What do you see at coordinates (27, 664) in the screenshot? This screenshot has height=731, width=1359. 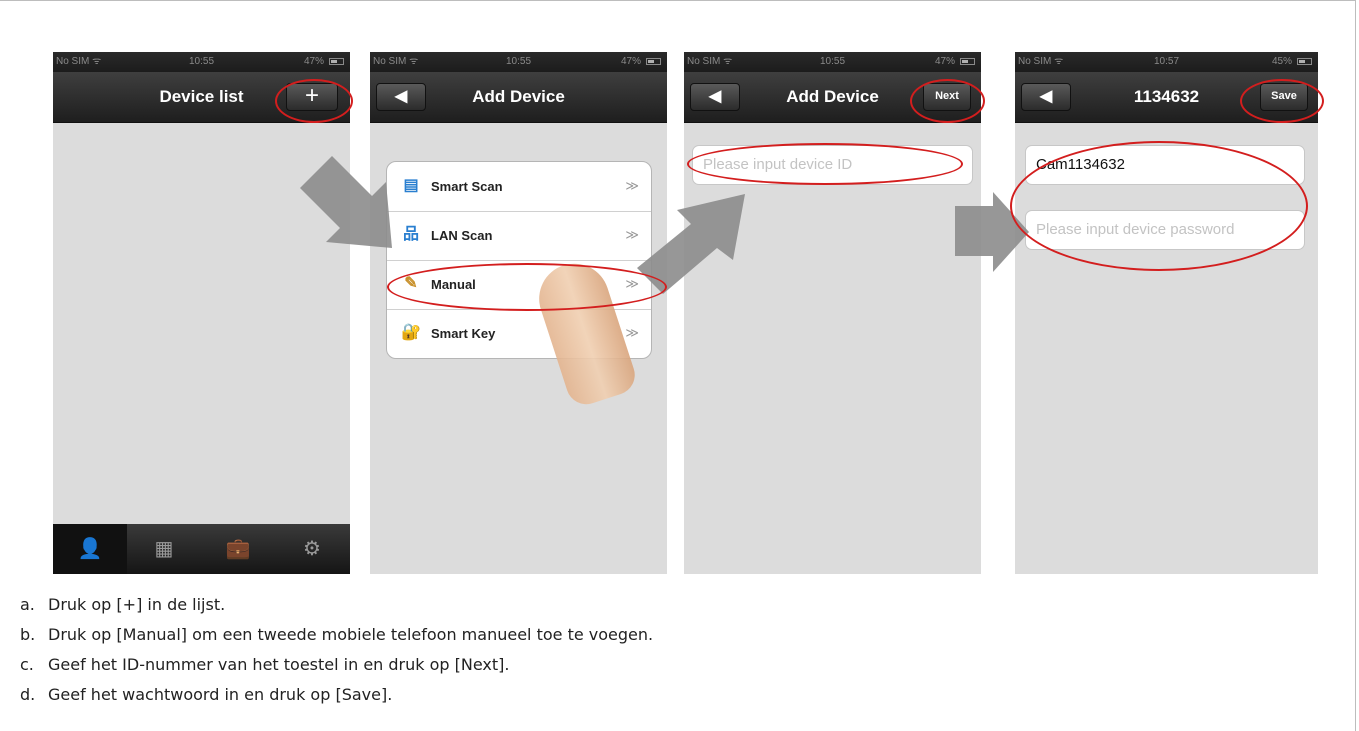 I see `step-letter: c.` at bounding box center [27, 664].